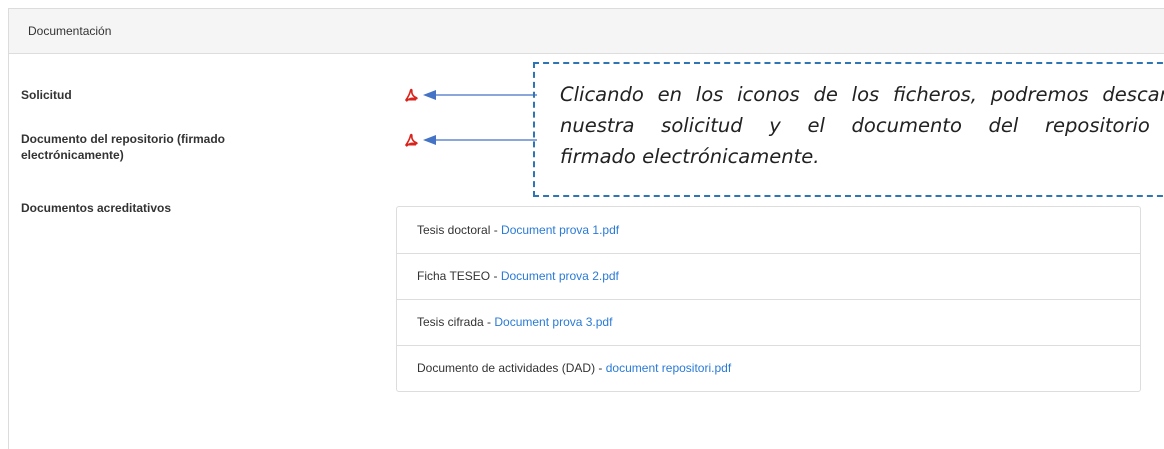 The width and height of the screenshot is (1164, 449). I want to click on doc-type: Tesis cifrada, so click(450, 322).